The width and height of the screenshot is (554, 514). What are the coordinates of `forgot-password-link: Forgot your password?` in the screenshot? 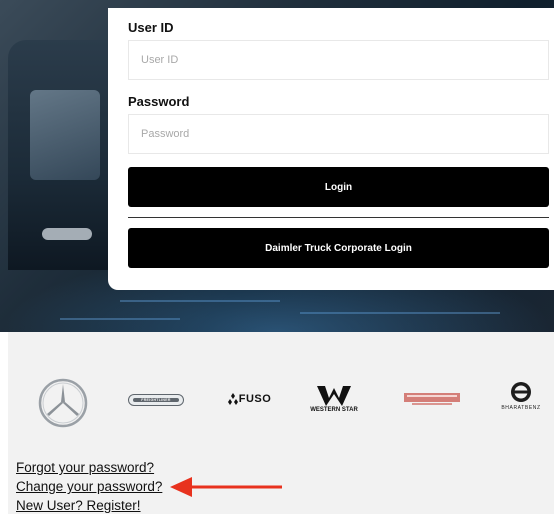 It's located at (85, 467).